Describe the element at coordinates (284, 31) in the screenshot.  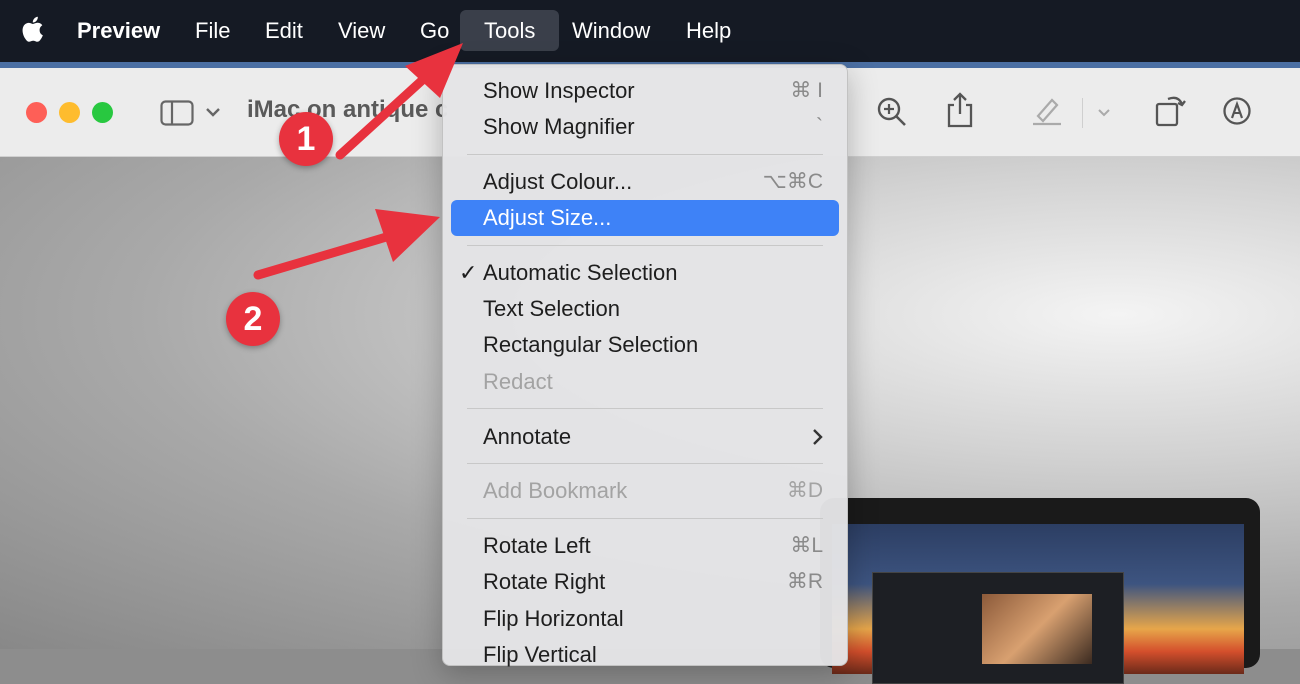
I see `menu-edit: Edit` at that location.